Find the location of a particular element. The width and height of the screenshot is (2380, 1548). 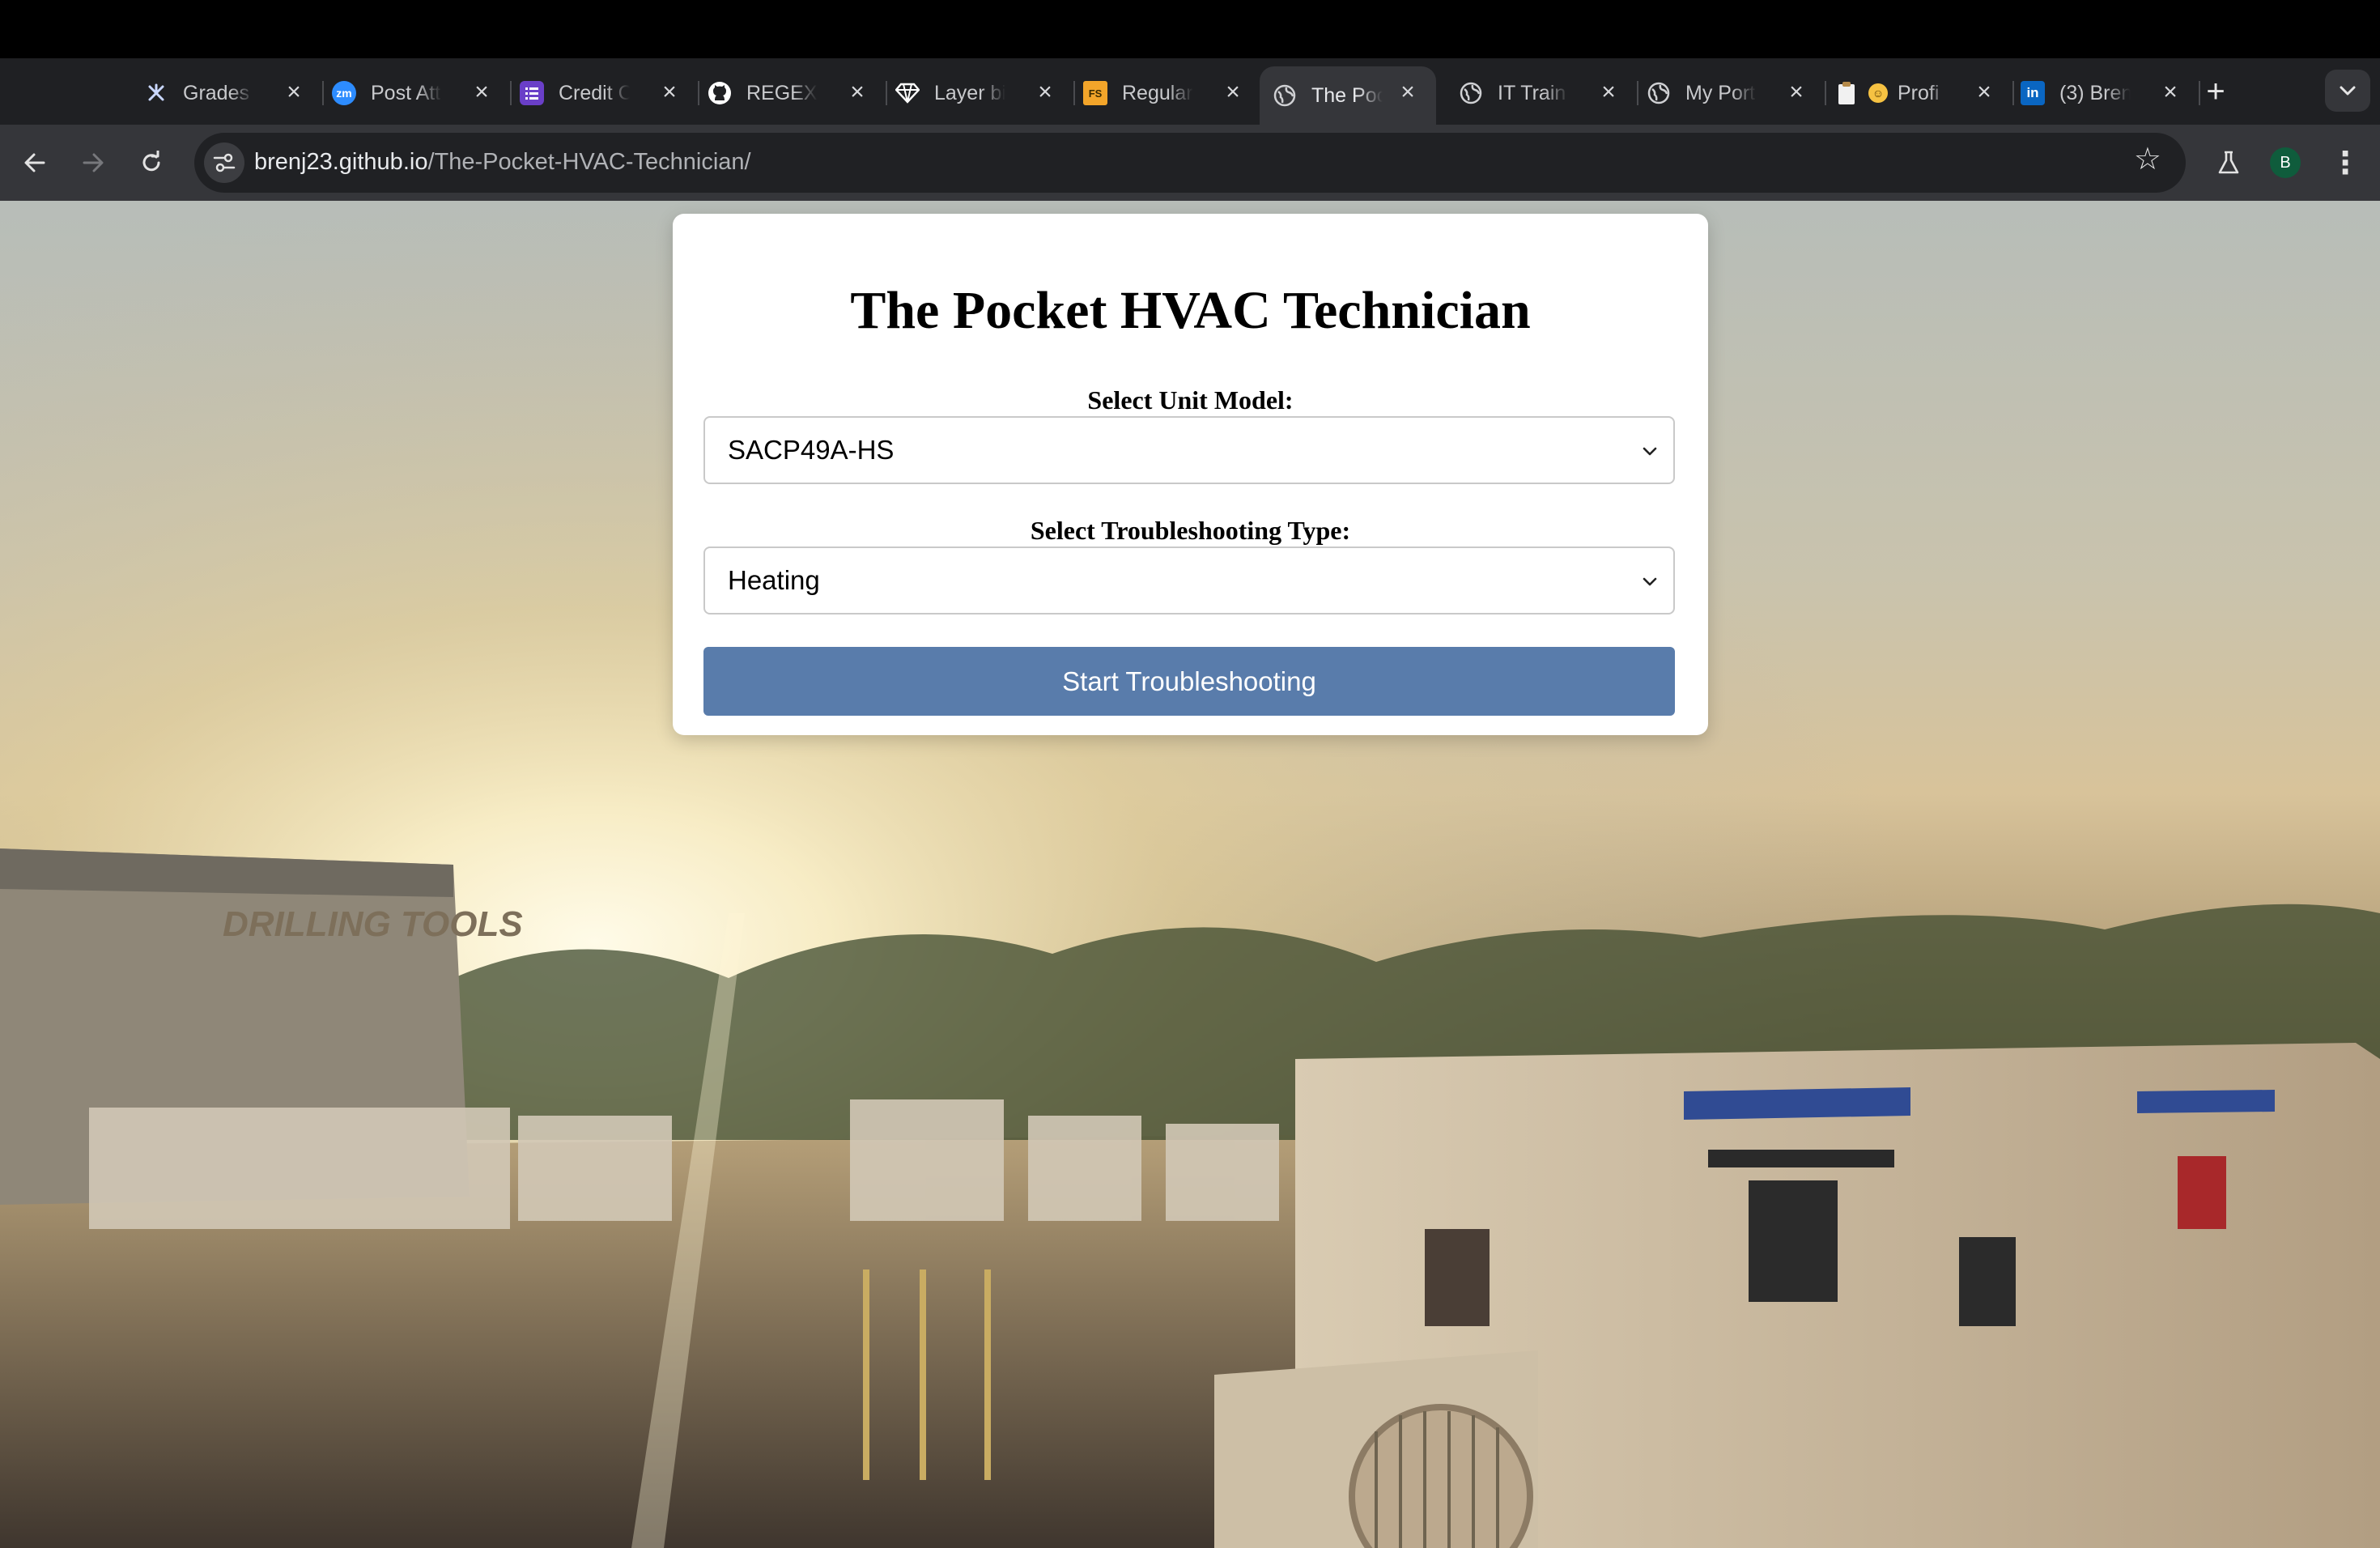

url-path: /The-Pocket-HVAC-Technician/ is located at coordinates (589, 162).